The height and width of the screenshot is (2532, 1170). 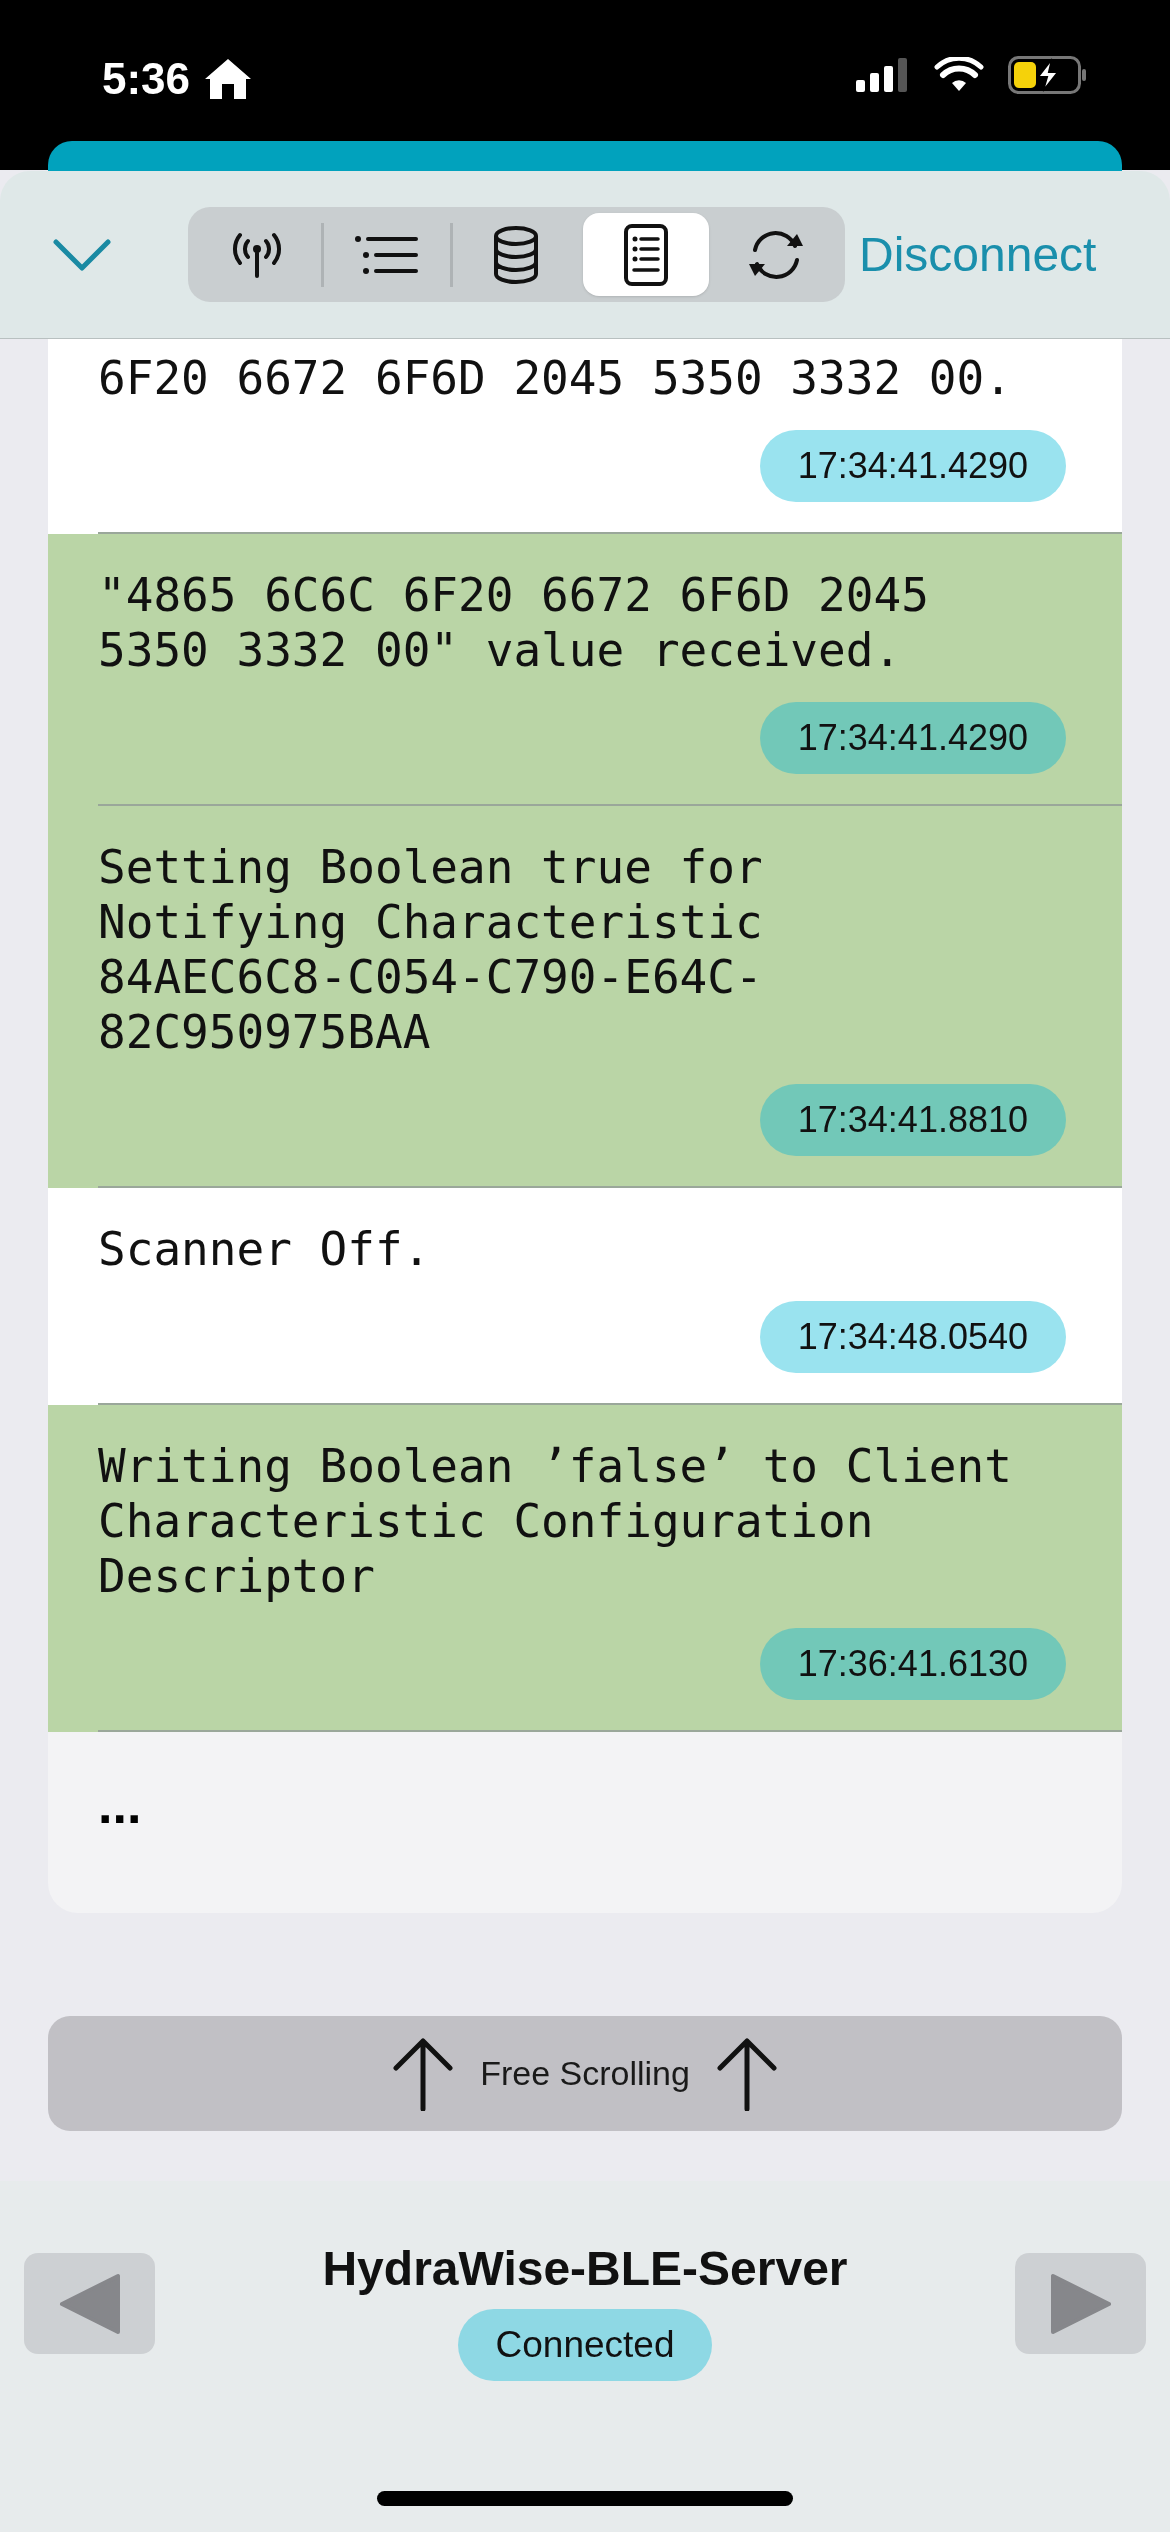 I want to click on log-message: Scanner Off., so click(x=265, y=1249).